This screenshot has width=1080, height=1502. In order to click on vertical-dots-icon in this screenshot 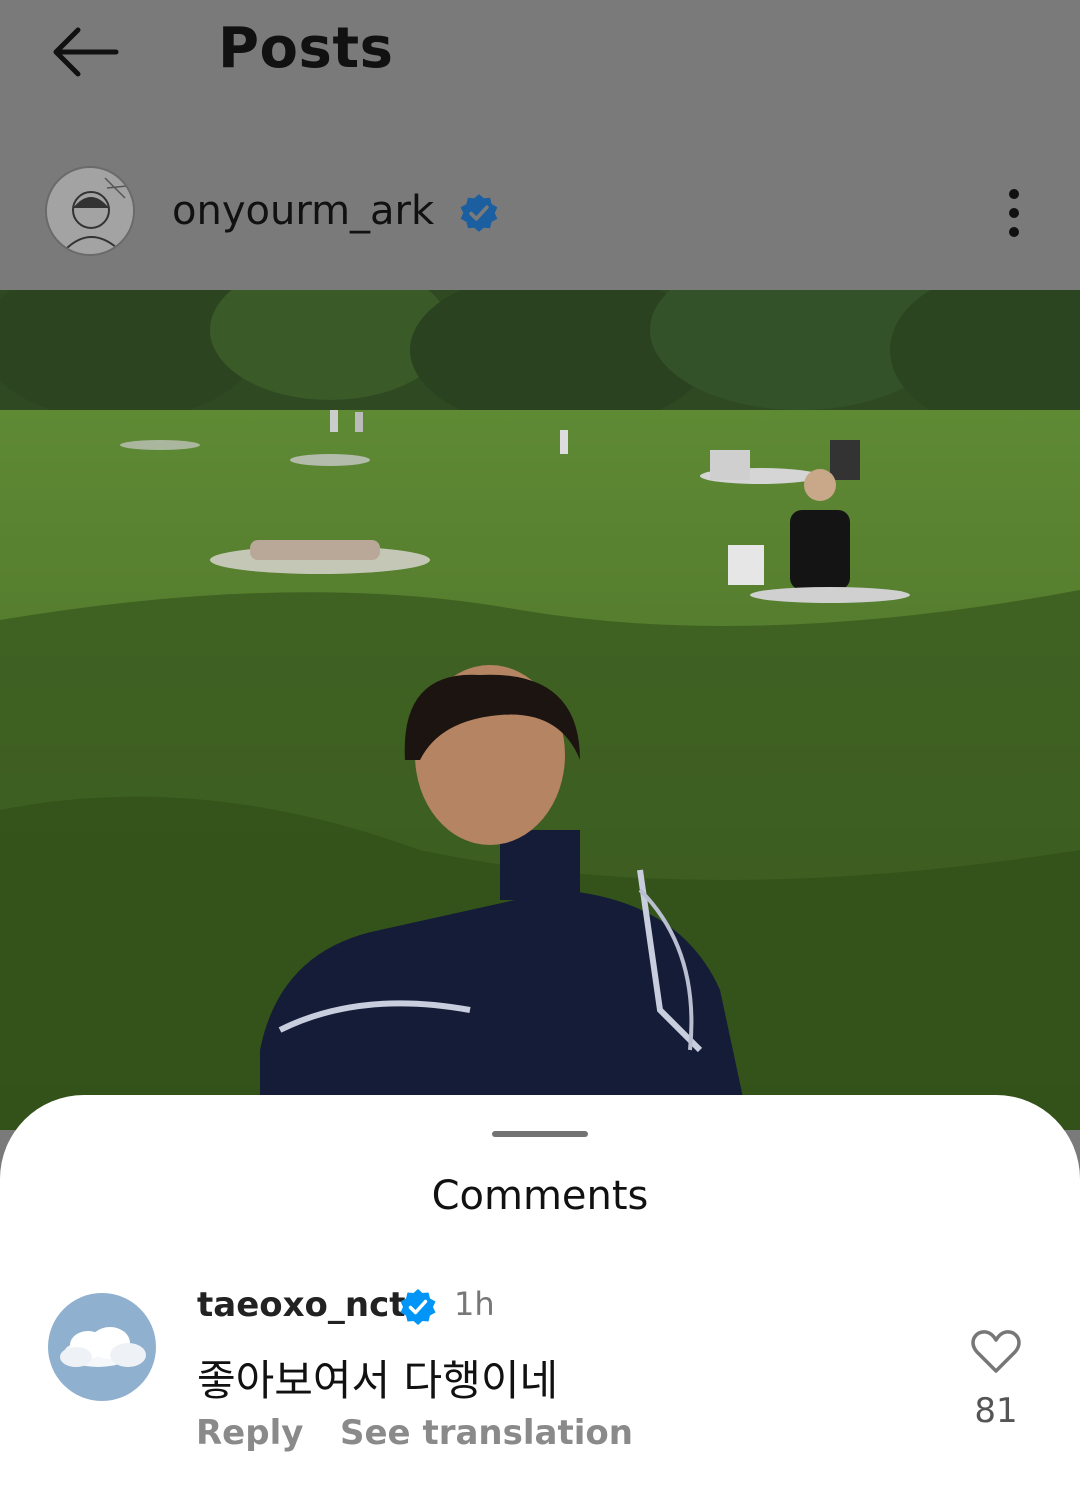, I will do `click(1014, 213)`.